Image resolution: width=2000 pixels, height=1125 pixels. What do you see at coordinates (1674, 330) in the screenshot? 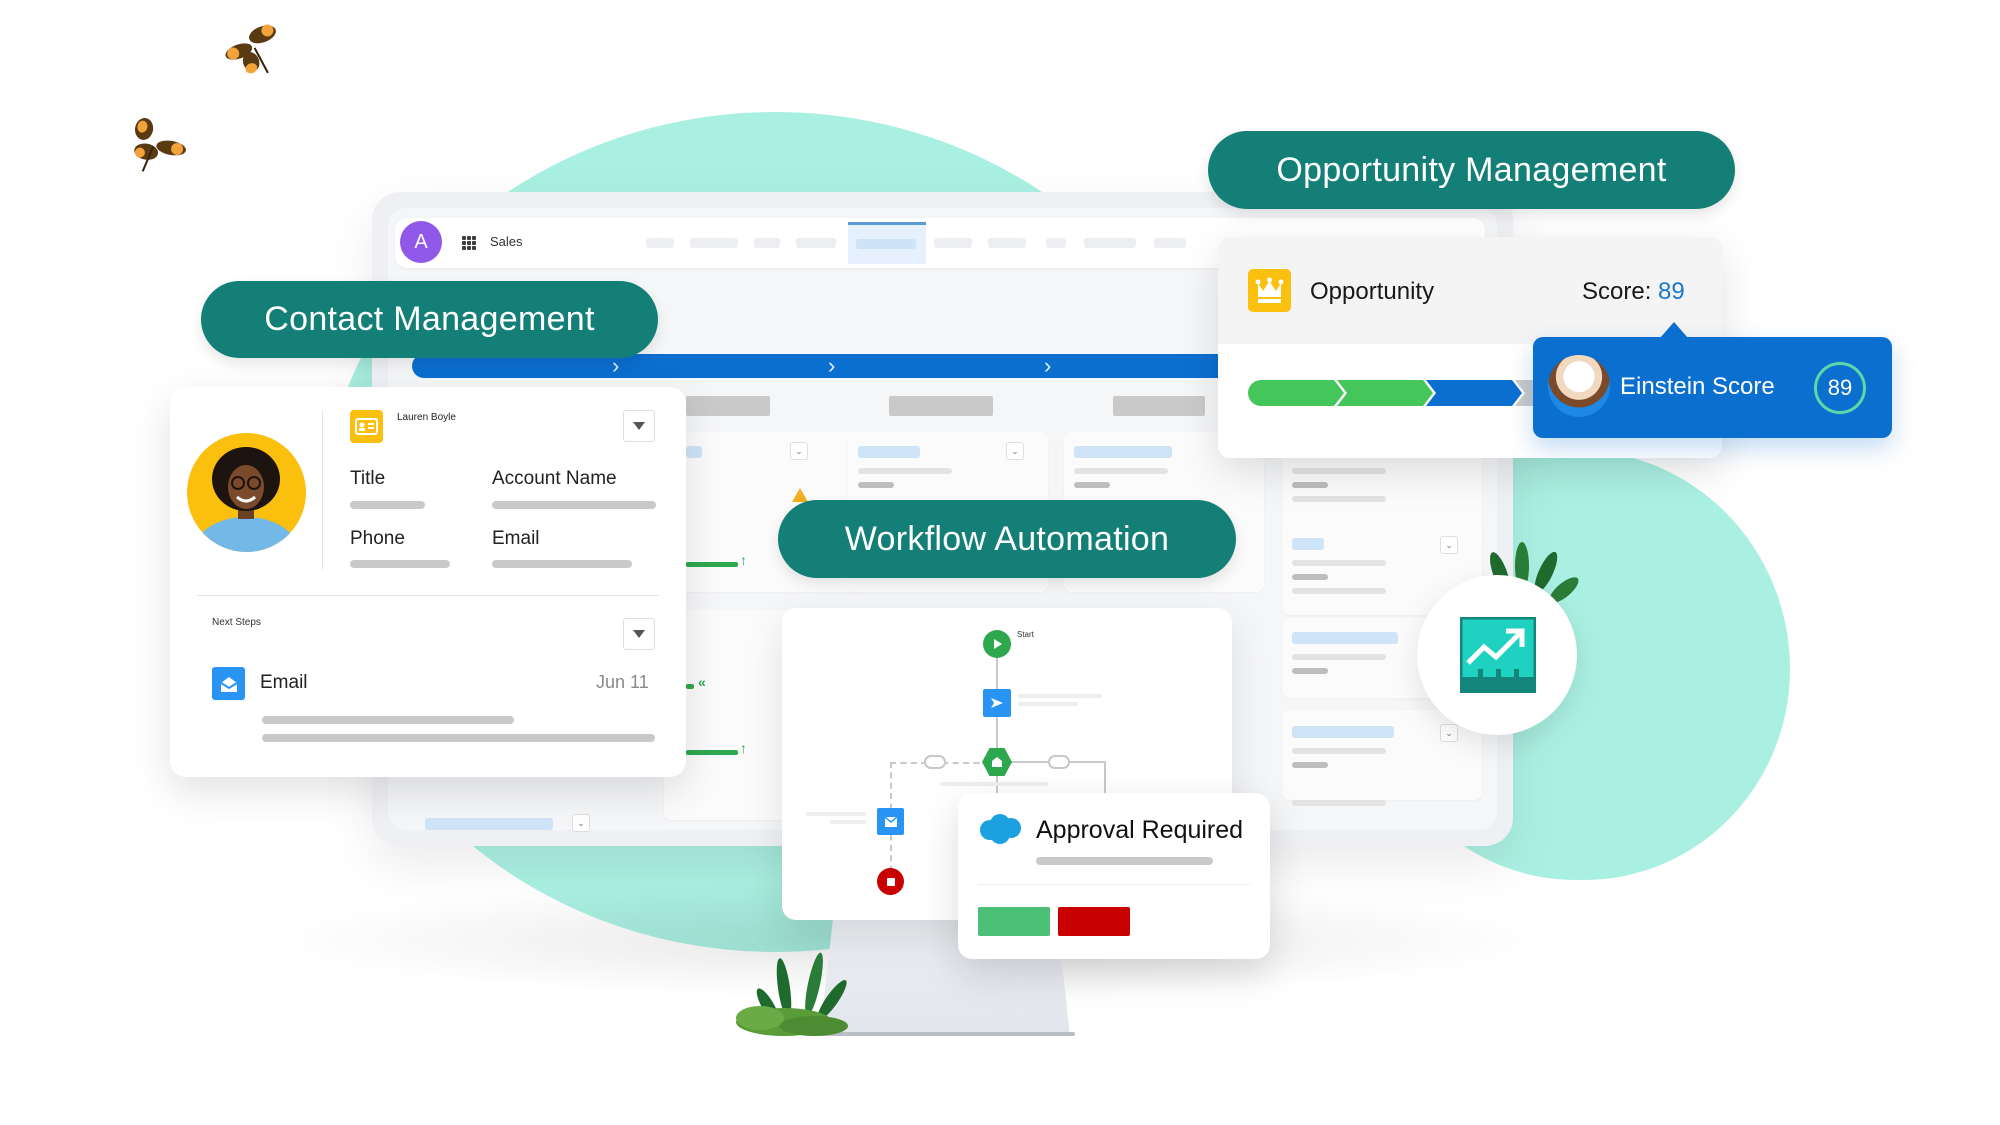
I see `einstein-pointer` at bounding box center [1674, 330].